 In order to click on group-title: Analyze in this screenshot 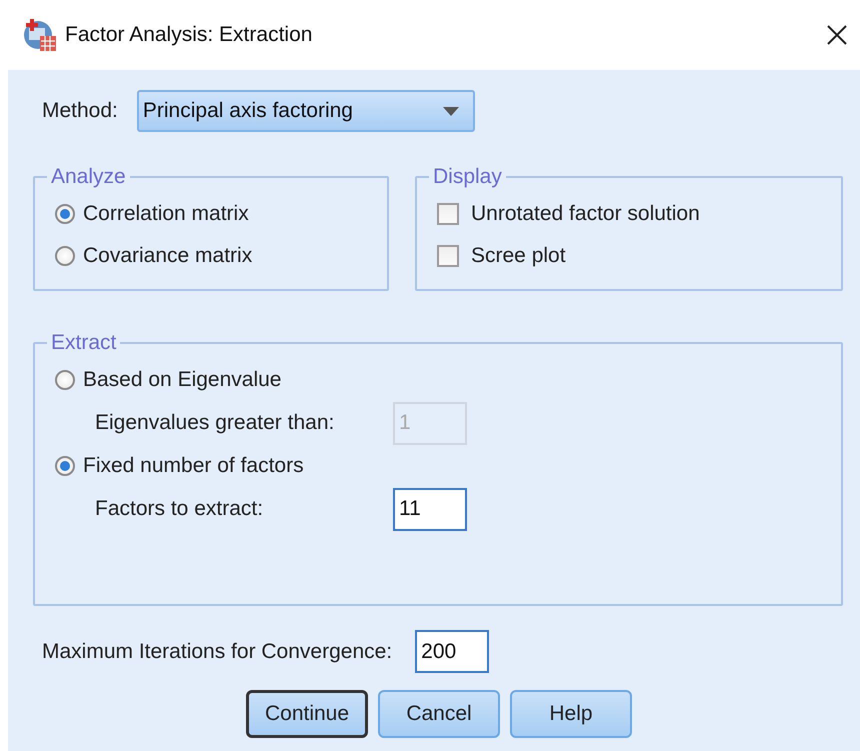, I will do `click(88, 177)`.